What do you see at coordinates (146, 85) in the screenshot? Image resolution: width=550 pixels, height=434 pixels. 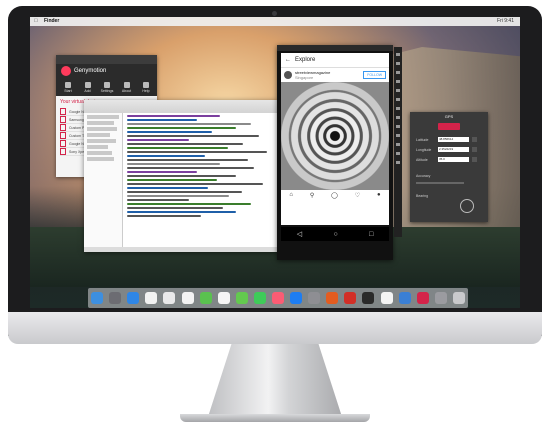 I see `help-icon` at bounding box center [146, 85].